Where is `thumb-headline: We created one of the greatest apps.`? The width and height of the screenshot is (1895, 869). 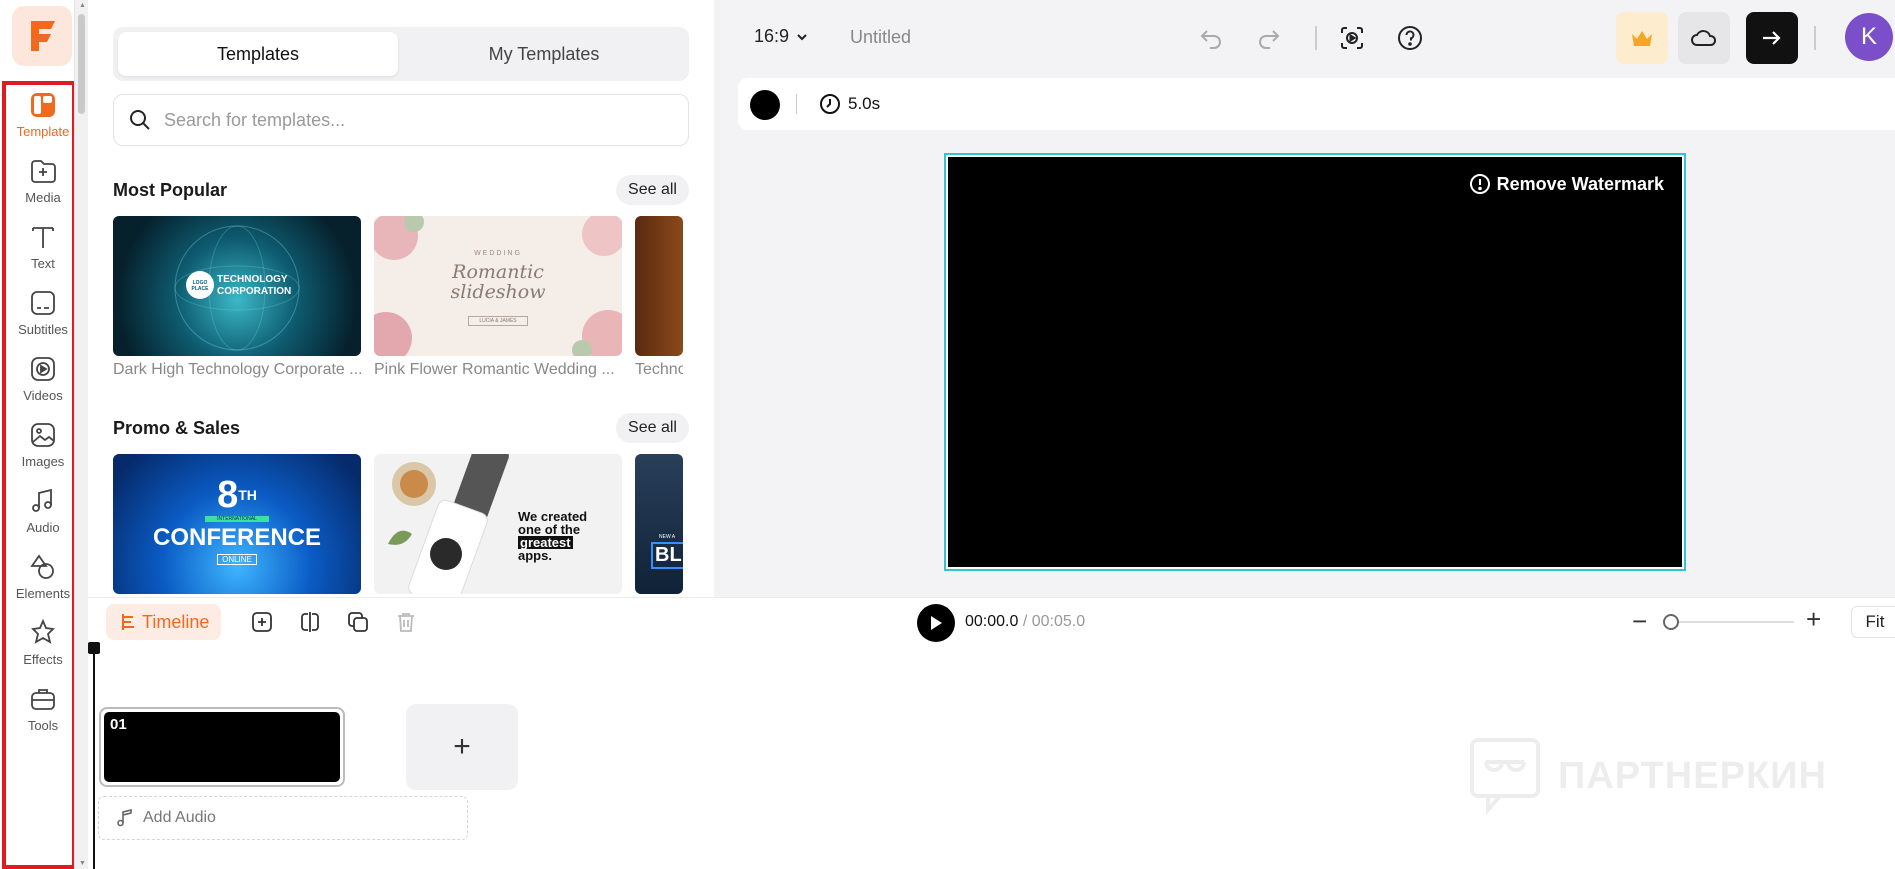 thumb-headline: We created one of the greatest apps. is located at coordinates (568, 536).